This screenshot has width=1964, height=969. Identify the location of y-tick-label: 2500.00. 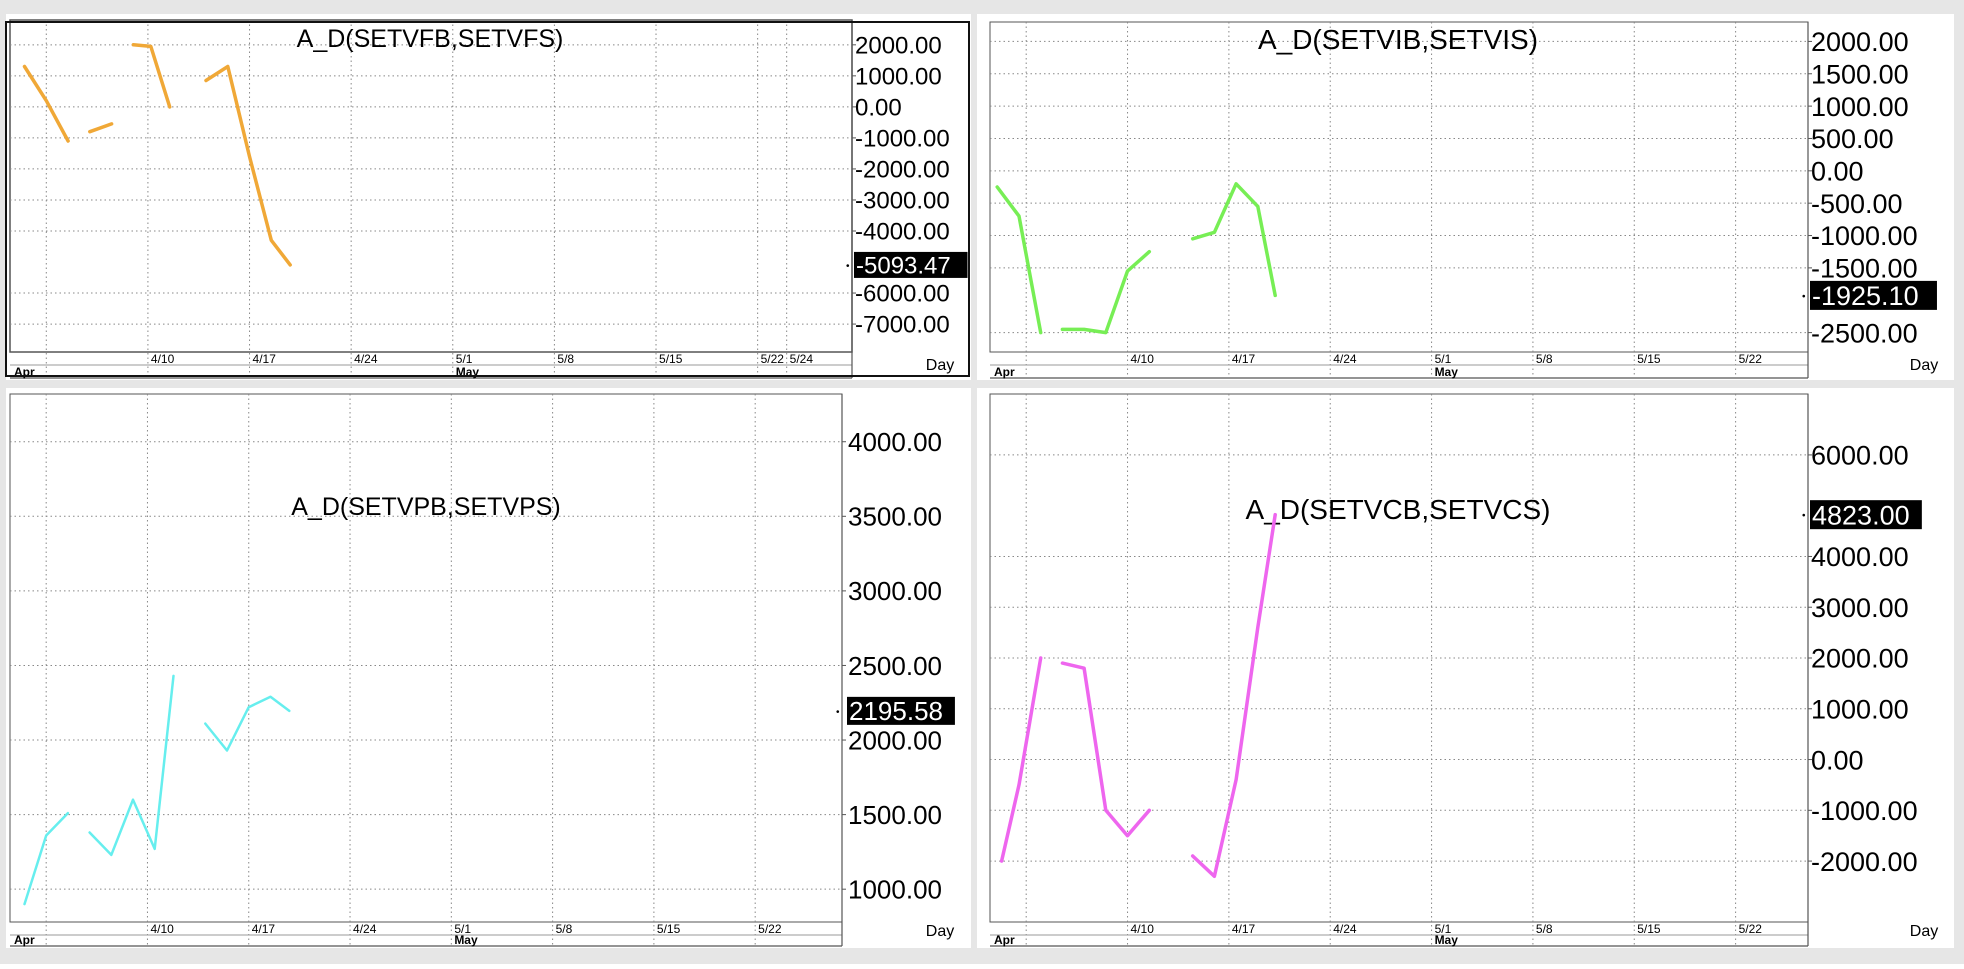
(895, 666).